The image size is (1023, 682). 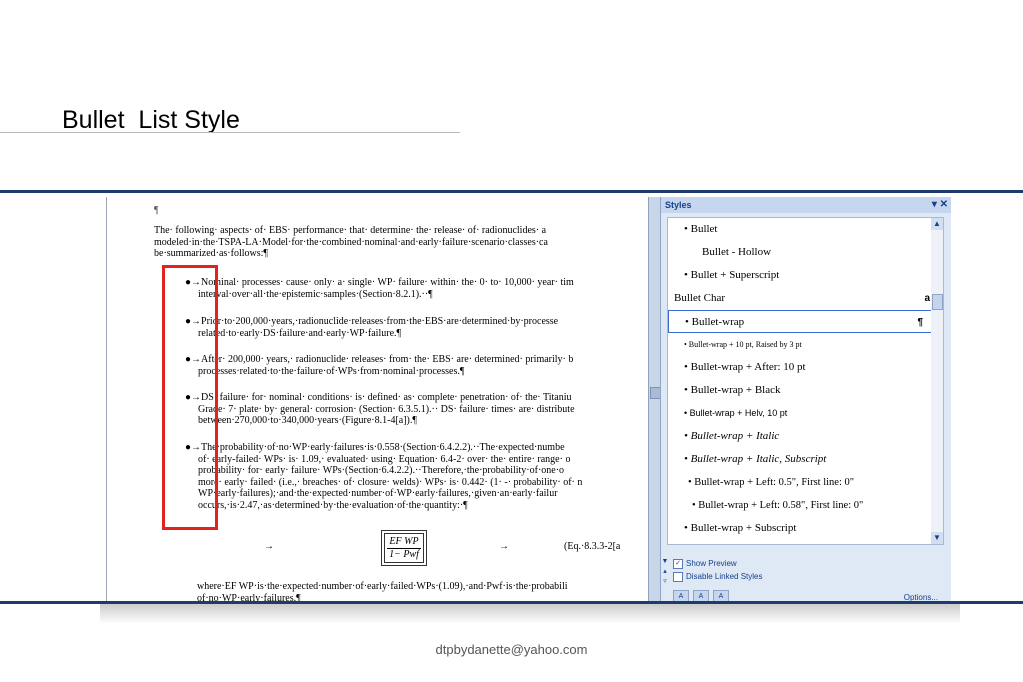 What do you see at coordinates (724, 577) in the screenshot?
I see `disable-linked-label: Disable Linked Styles` at bounding box center [724, 577].